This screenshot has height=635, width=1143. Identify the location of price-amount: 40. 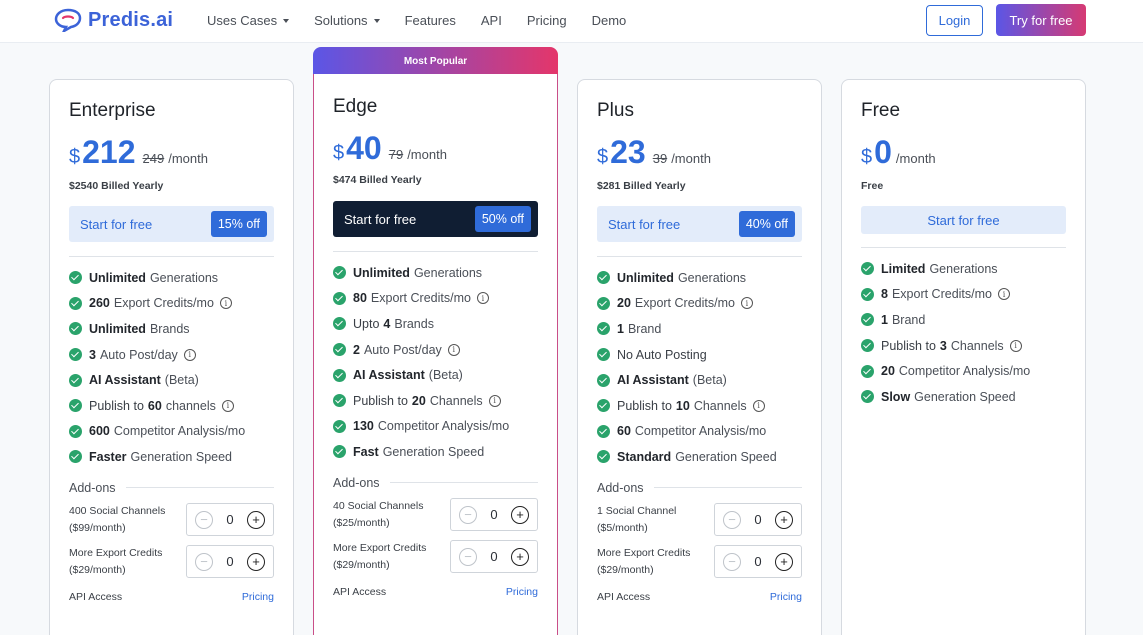
(364, 148).